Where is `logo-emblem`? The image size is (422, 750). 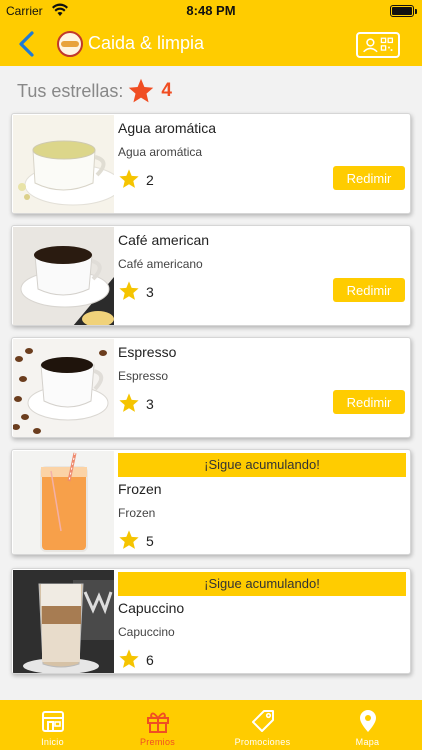
logo-emblem is located at coordinates (70, 44).